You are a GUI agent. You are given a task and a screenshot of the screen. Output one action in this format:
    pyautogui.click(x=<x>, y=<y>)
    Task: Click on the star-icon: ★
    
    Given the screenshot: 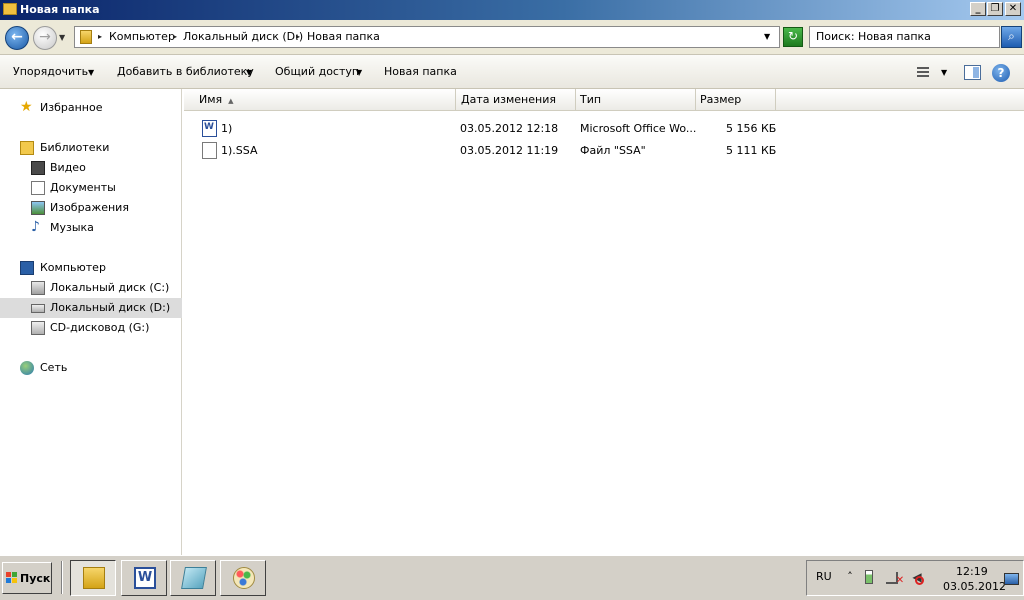 What is the action you would take?
    pyautogui.click(x=26, y=107)
    